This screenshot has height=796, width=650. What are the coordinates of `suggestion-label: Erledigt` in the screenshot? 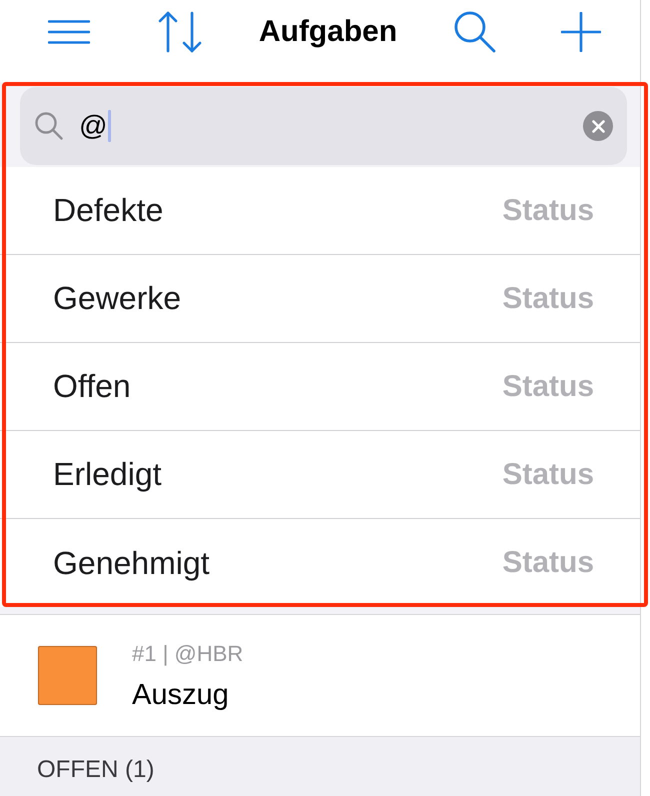 It's located at (107, 474).